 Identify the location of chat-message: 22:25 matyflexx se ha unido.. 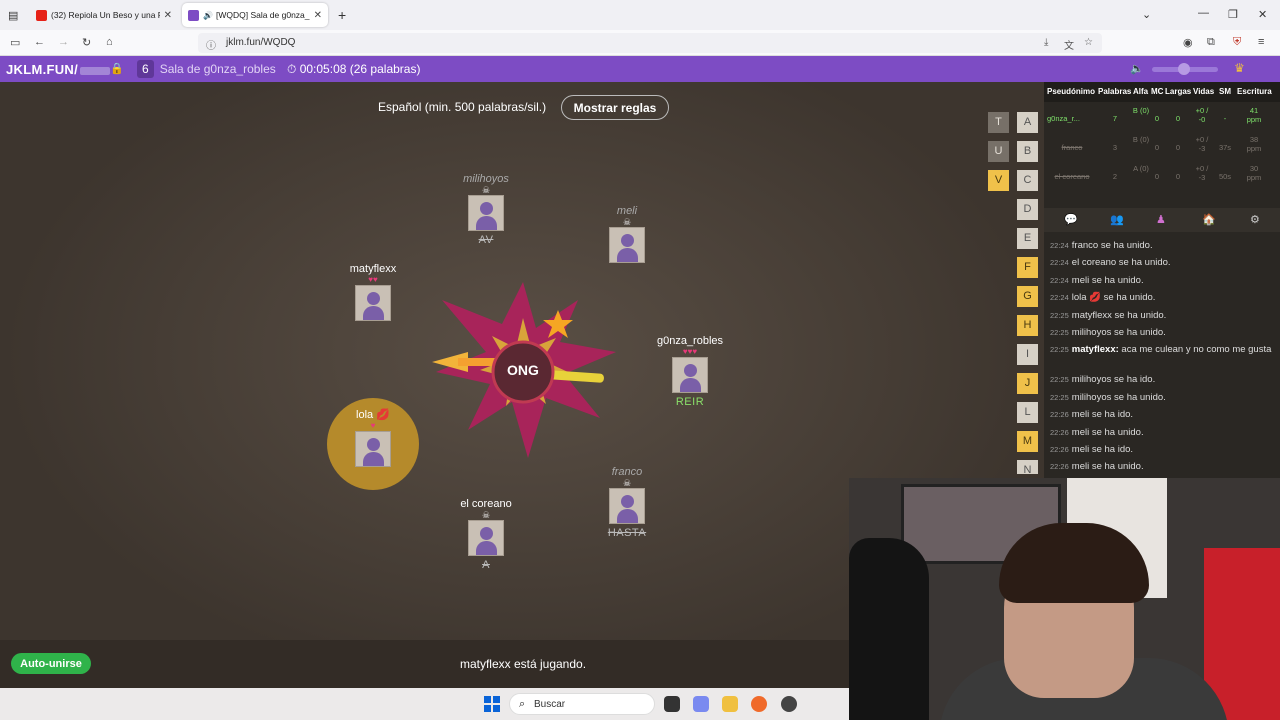
(1164, 316).